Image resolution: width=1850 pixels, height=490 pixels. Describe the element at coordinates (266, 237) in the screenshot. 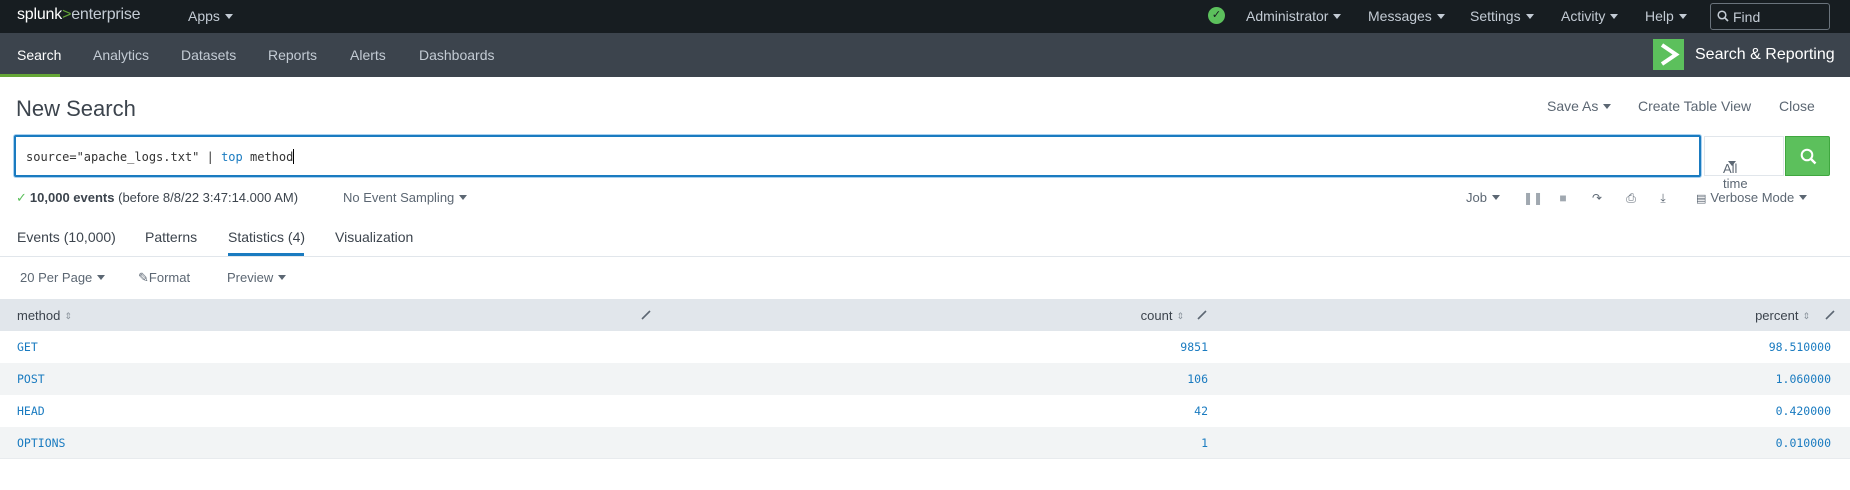

I see `tab-statistics: Statistics (4)` at that location.